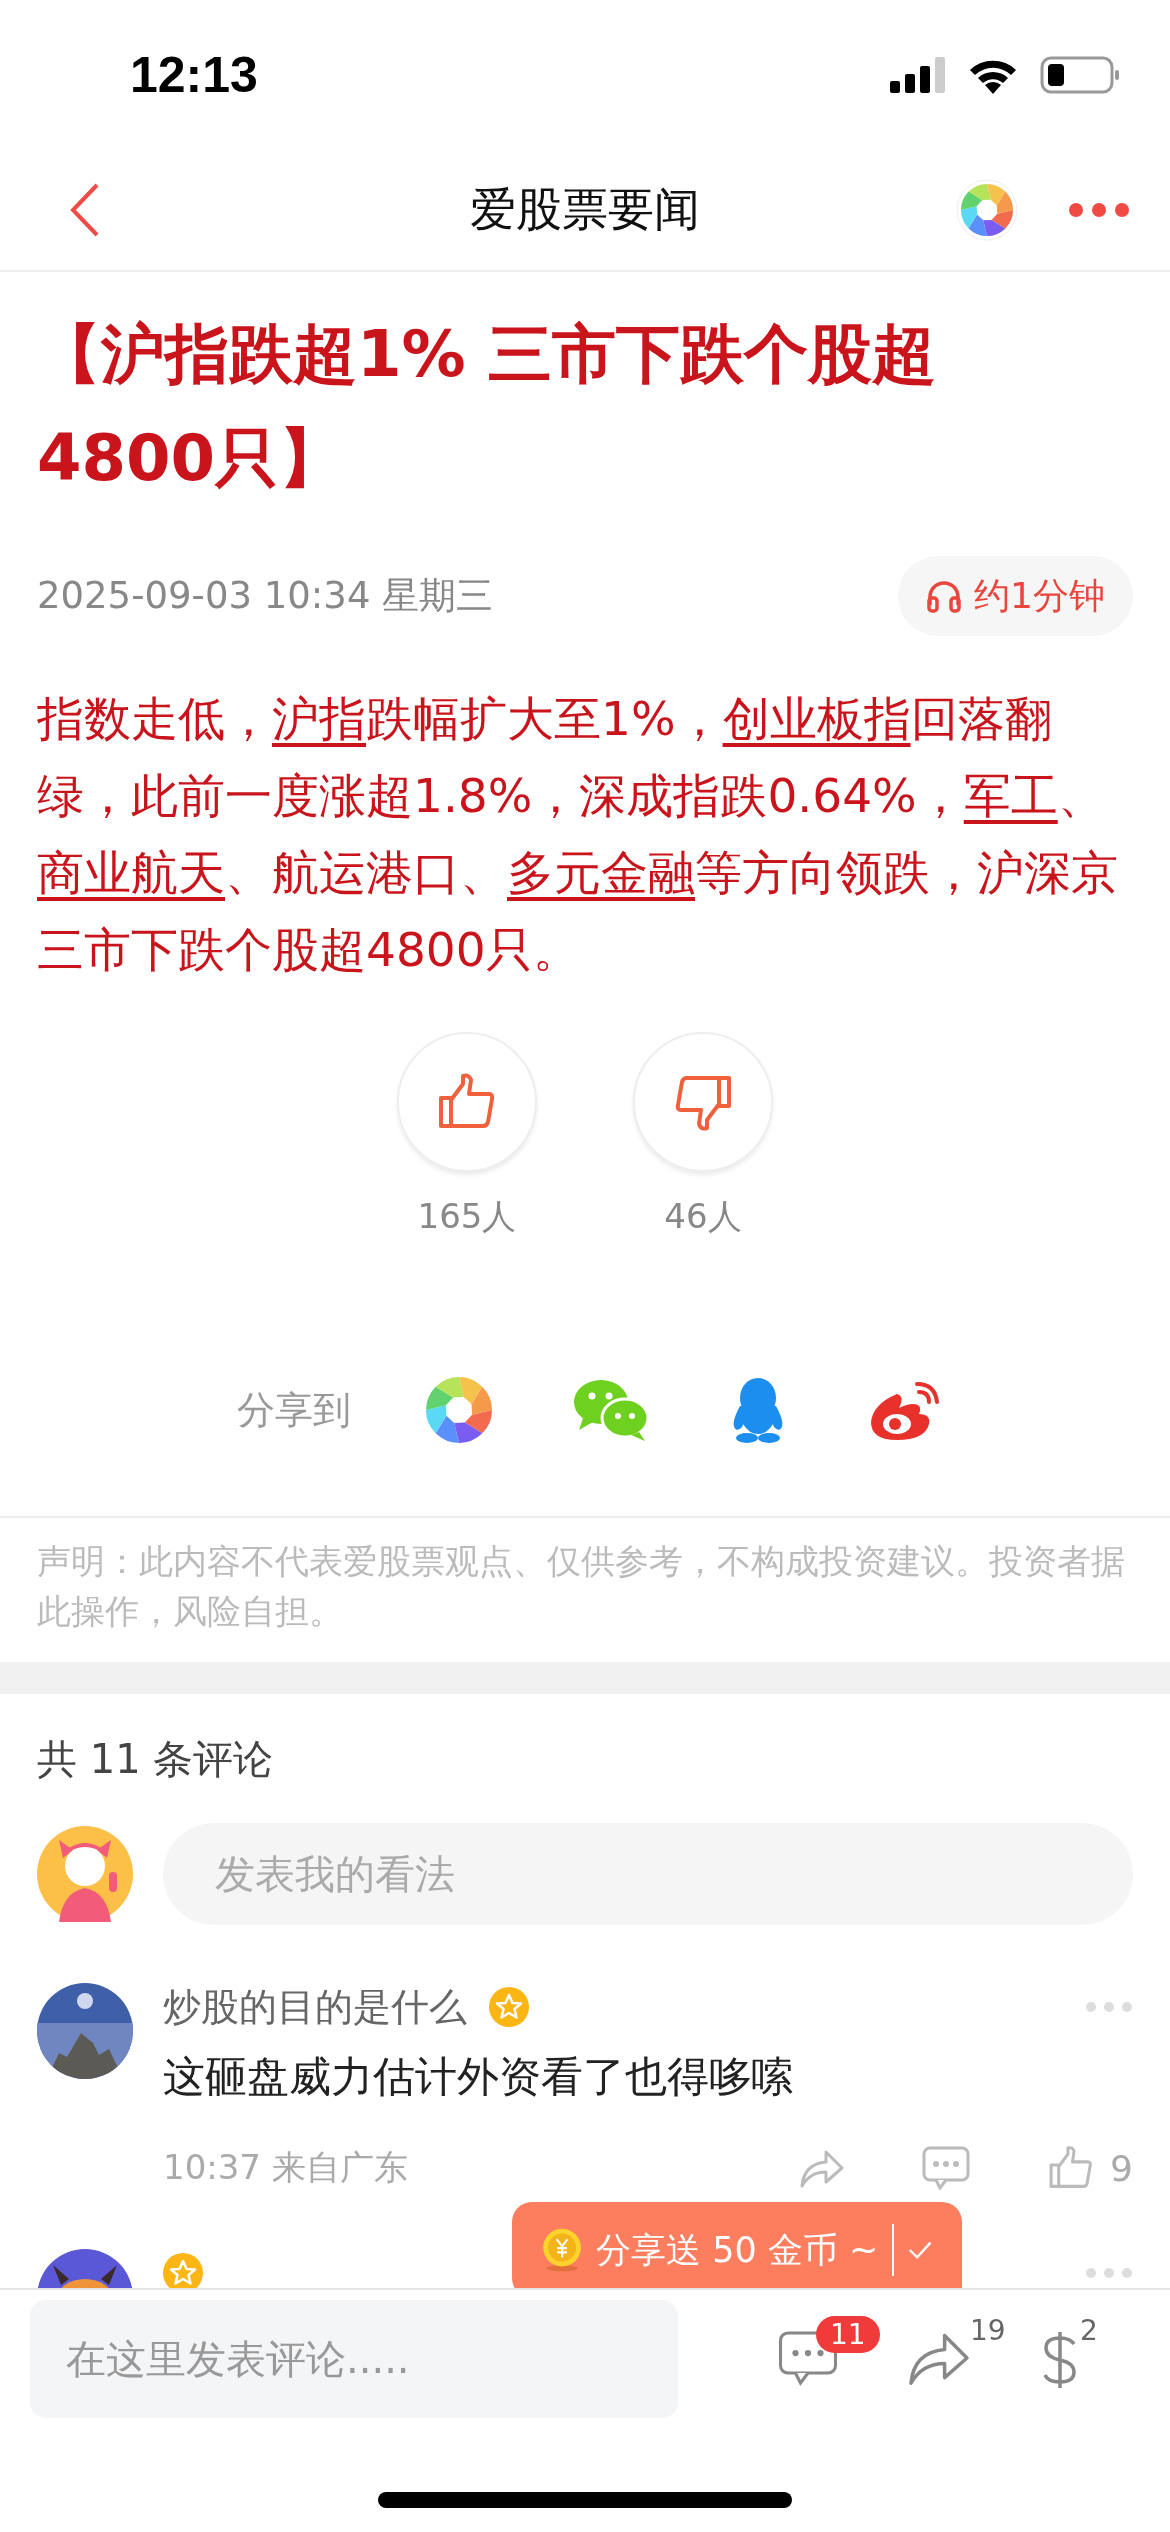  What do you see at coordinates (987, 210) in the screenshot?
I see `aperture-logo-icon` at bounding box center [987, 210].